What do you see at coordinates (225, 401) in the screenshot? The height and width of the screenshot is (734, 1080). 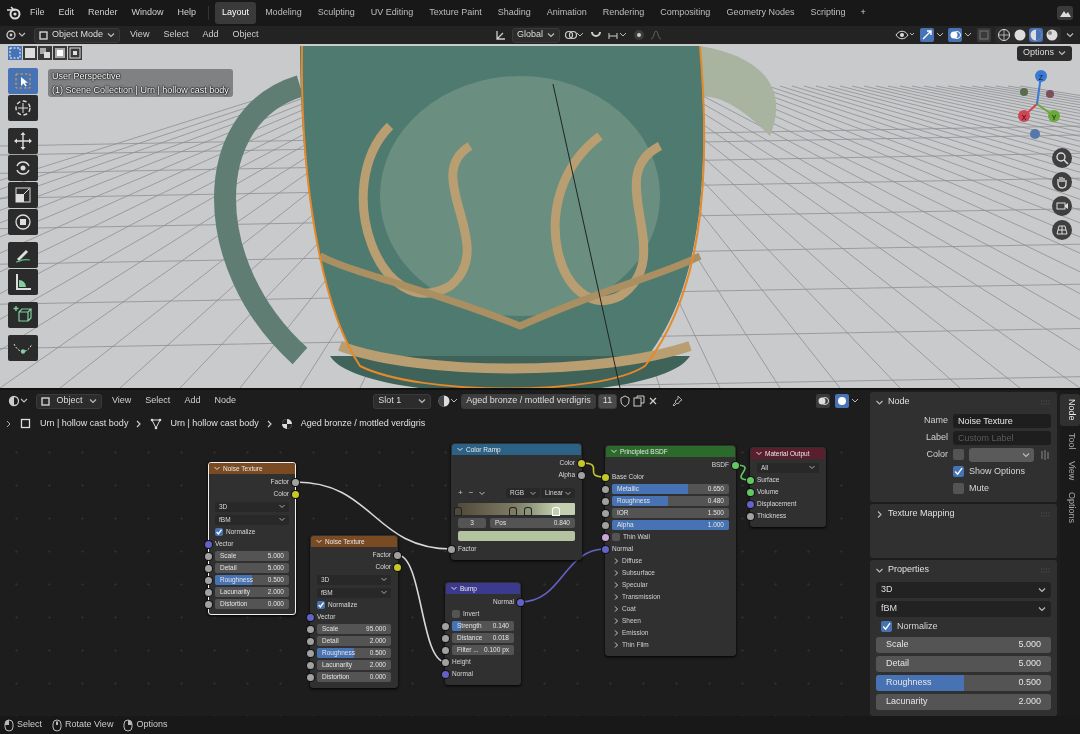 I see `menu-item: Node` at bounding box center [225, 401].